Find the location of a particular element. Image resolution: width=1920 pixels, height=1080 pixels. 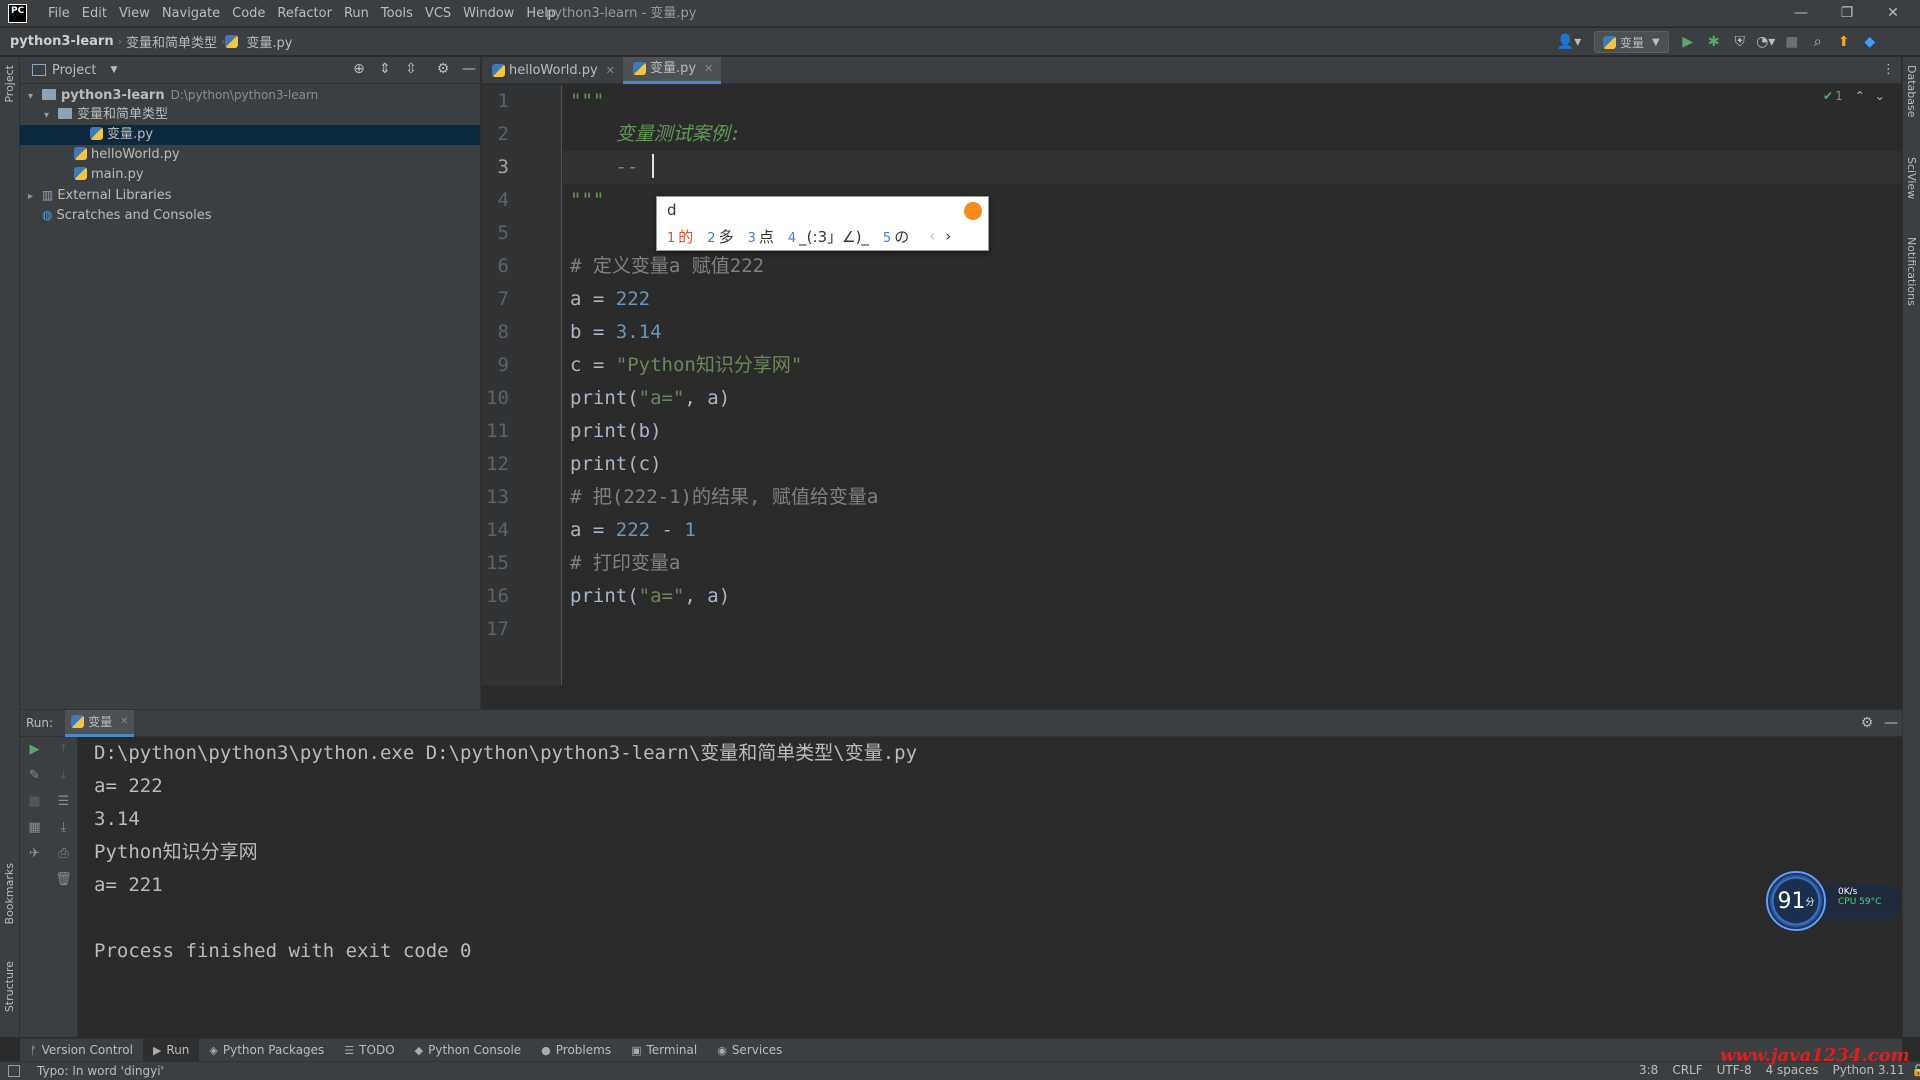

layout-icon: ▦ is located at coordinates (34, 828).